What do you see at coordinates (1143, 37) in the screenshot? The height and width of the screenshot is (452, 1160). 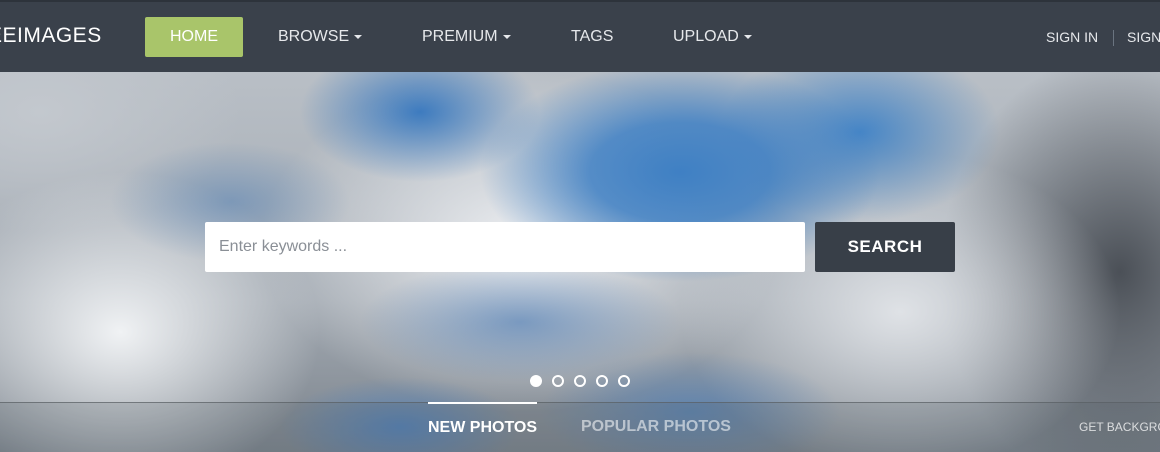 I see `sign-up-link: SIGN` at bounding box center [1143, 37].